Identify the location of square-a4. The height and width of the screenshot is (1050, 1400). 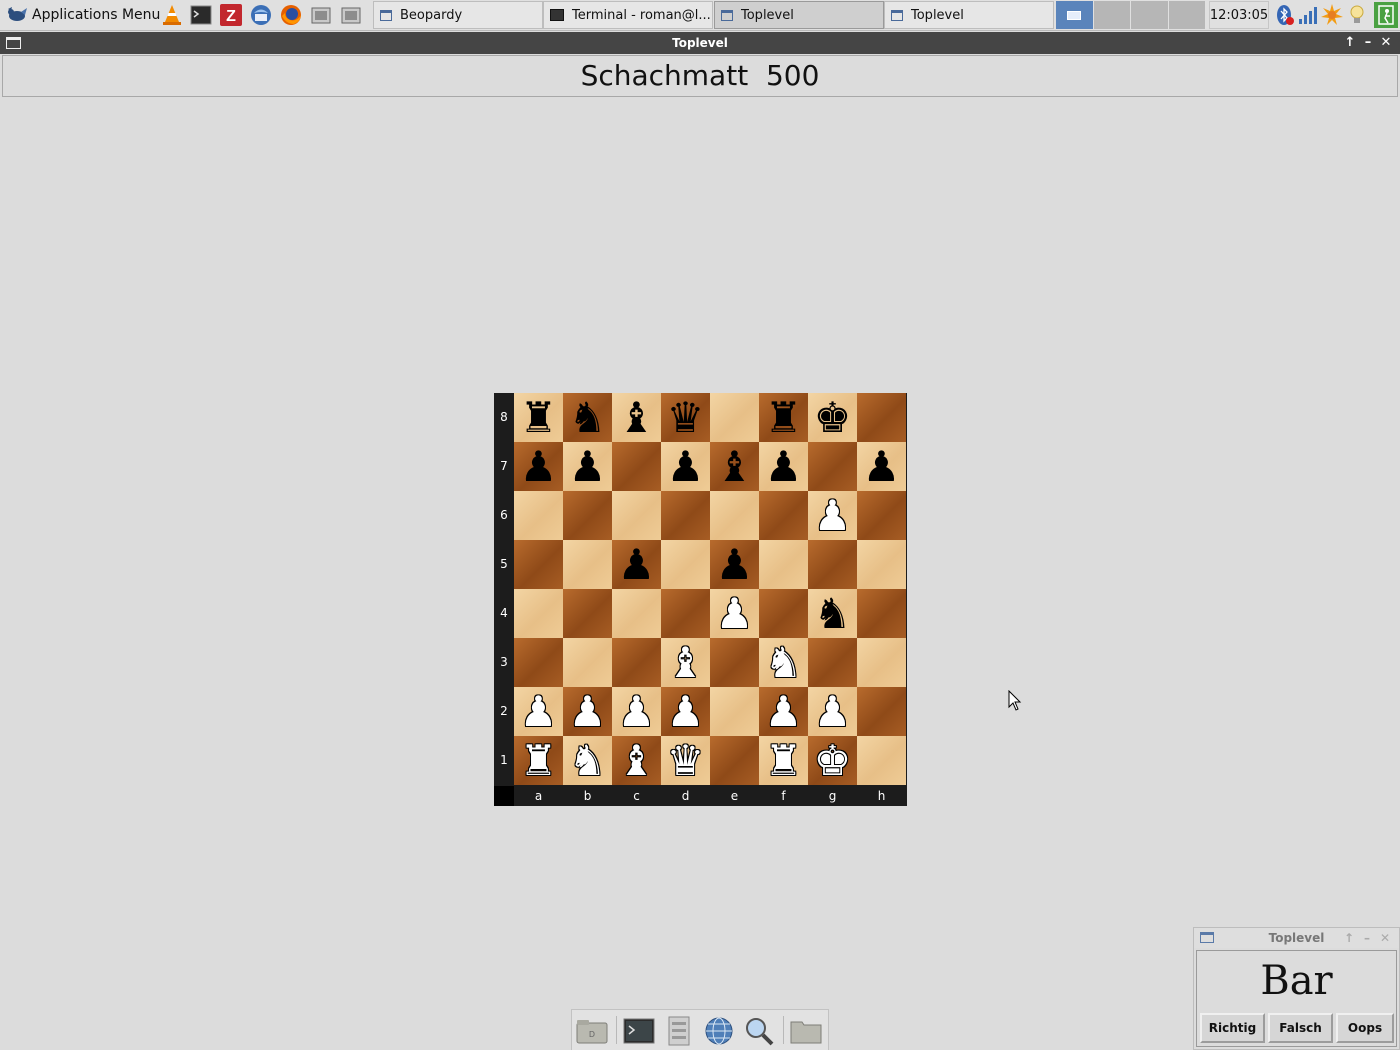
(538, 613).